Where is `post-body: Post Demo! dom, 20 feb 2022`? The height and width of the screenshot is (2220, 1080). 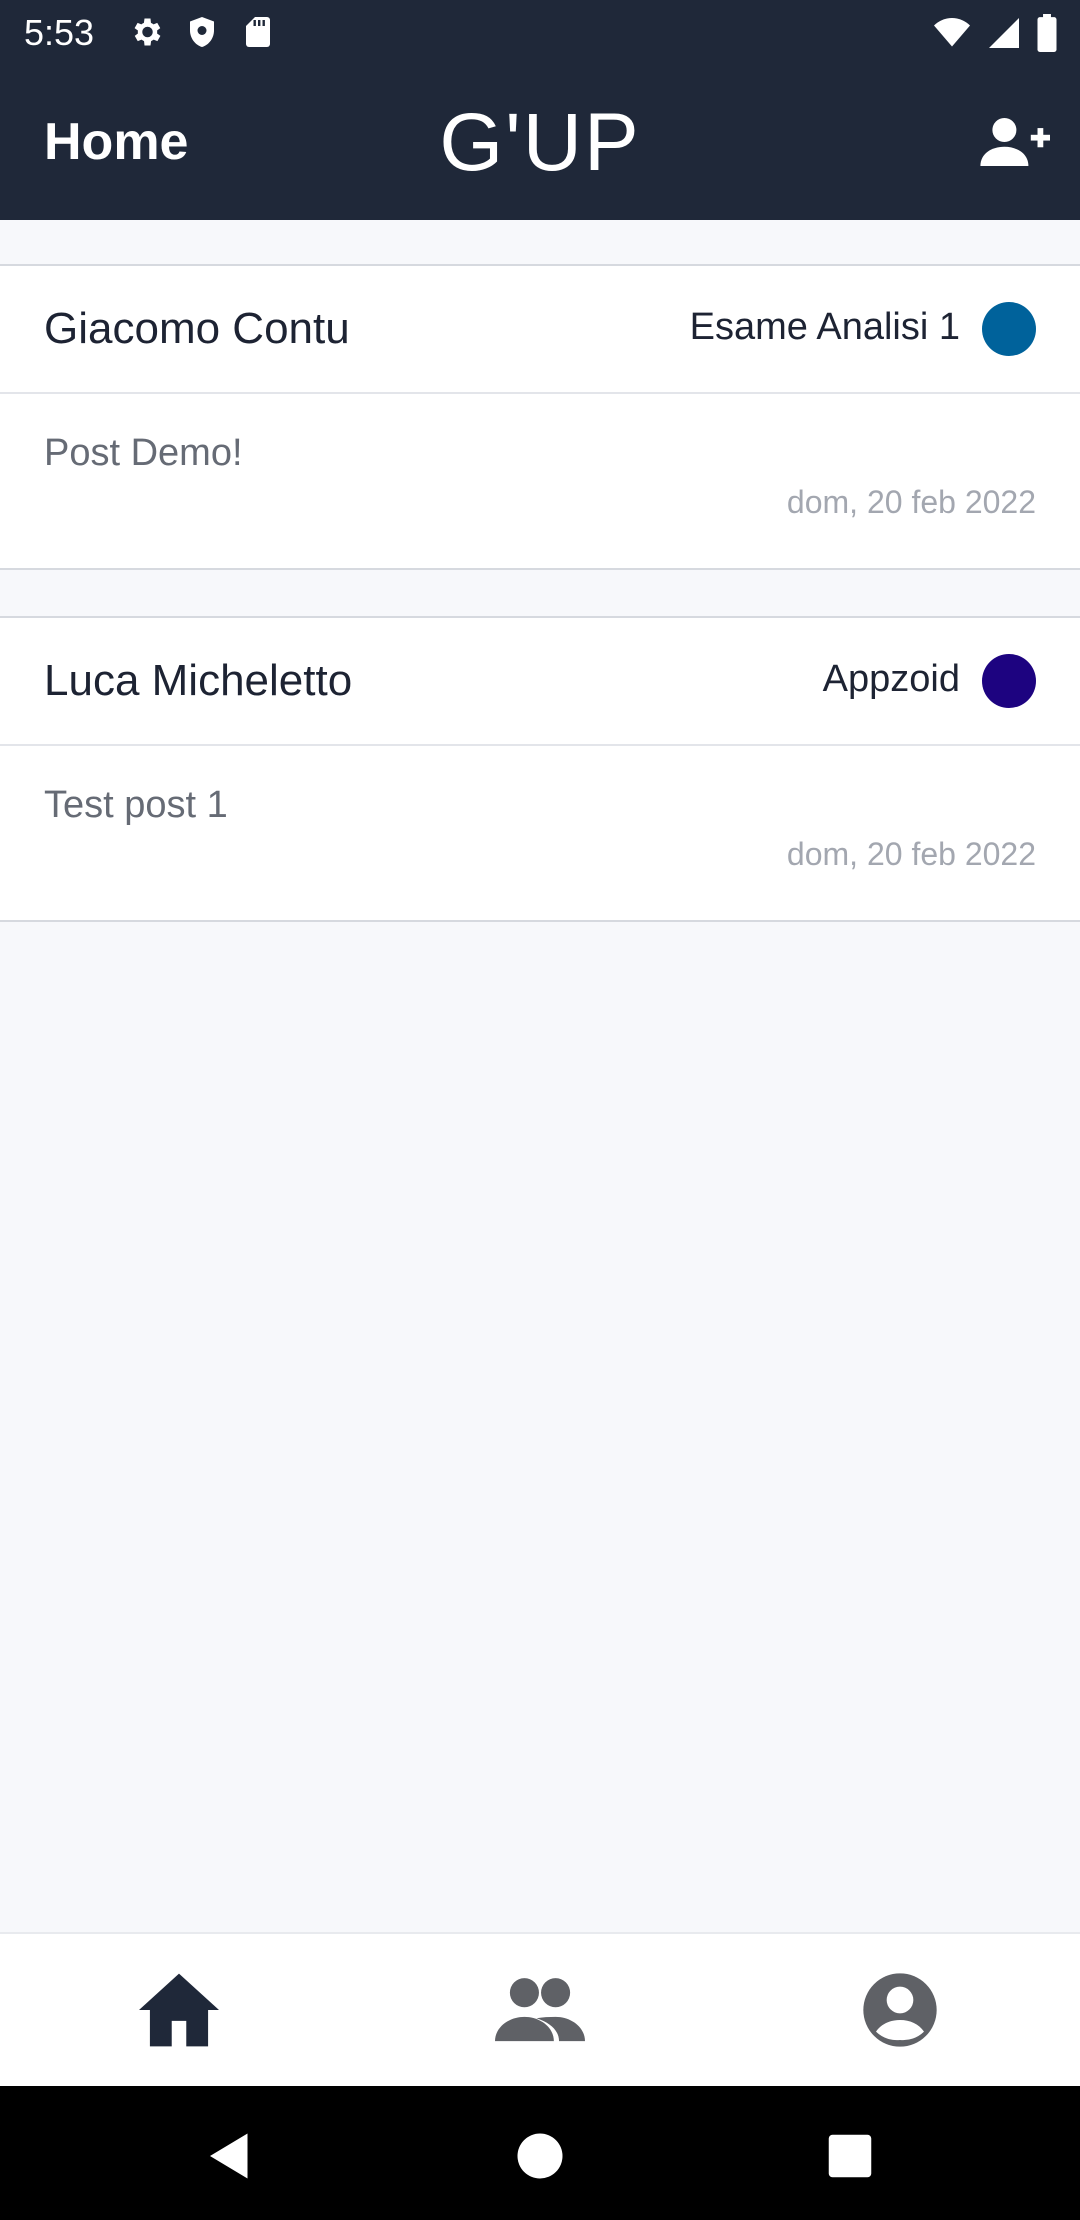 post-body: Post Demo! dom, 20 feb 2022 is located at coordinates (540, 481).